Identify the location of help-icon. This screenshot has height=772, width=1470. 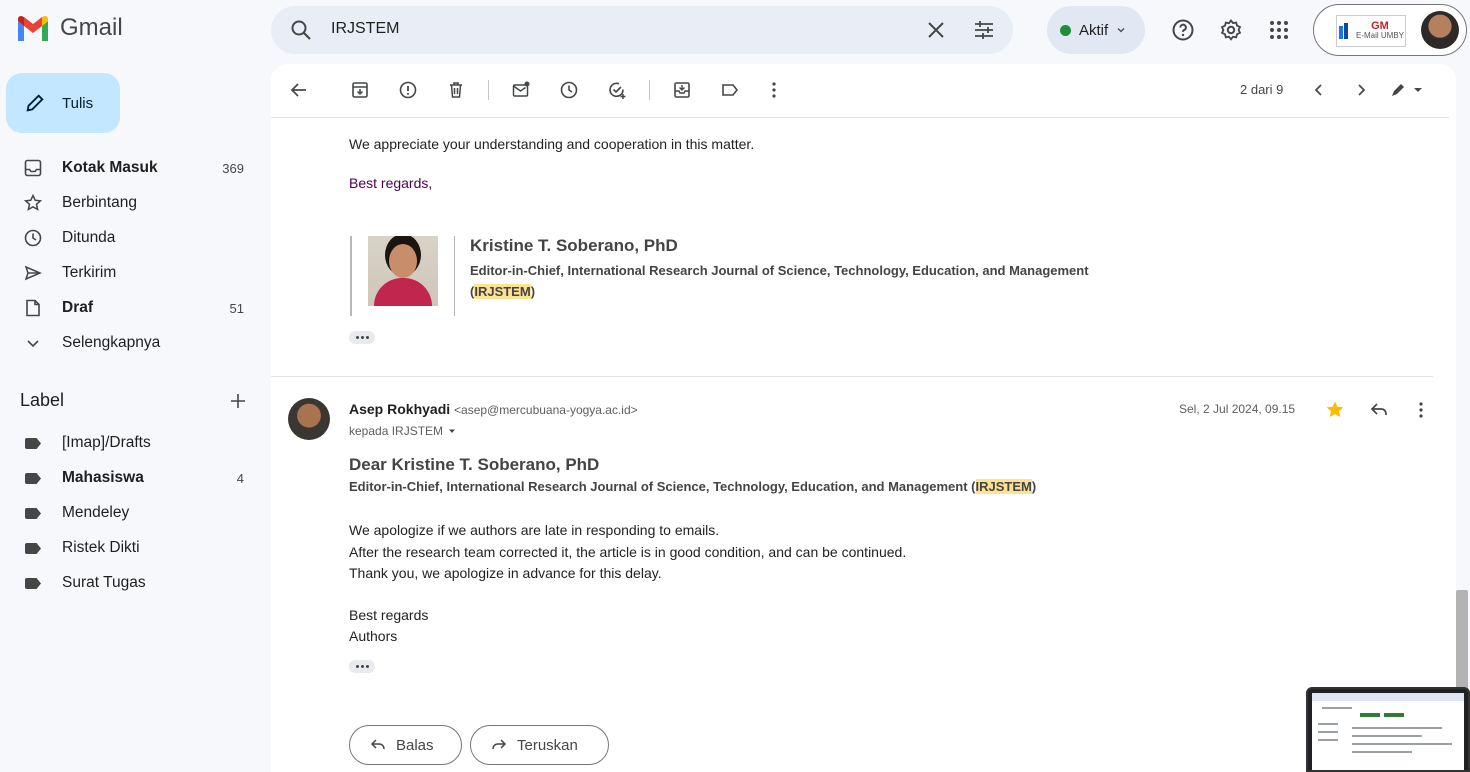
(1183, 30).